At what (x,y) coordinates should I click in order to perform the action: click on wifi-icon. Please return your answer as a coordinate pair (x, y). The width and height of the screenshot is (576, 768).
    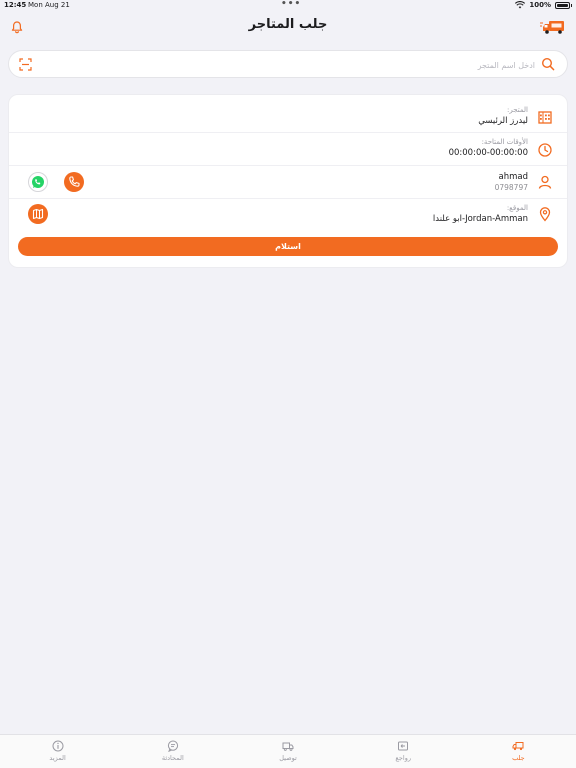
    Looking at the image, I should click on (520, 5).